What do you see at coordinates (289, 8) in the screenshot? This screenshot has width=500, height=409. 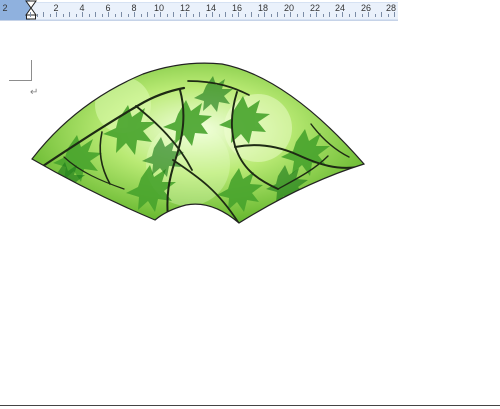 I see `ruler-label: 20` at bounding box center [289, 8].